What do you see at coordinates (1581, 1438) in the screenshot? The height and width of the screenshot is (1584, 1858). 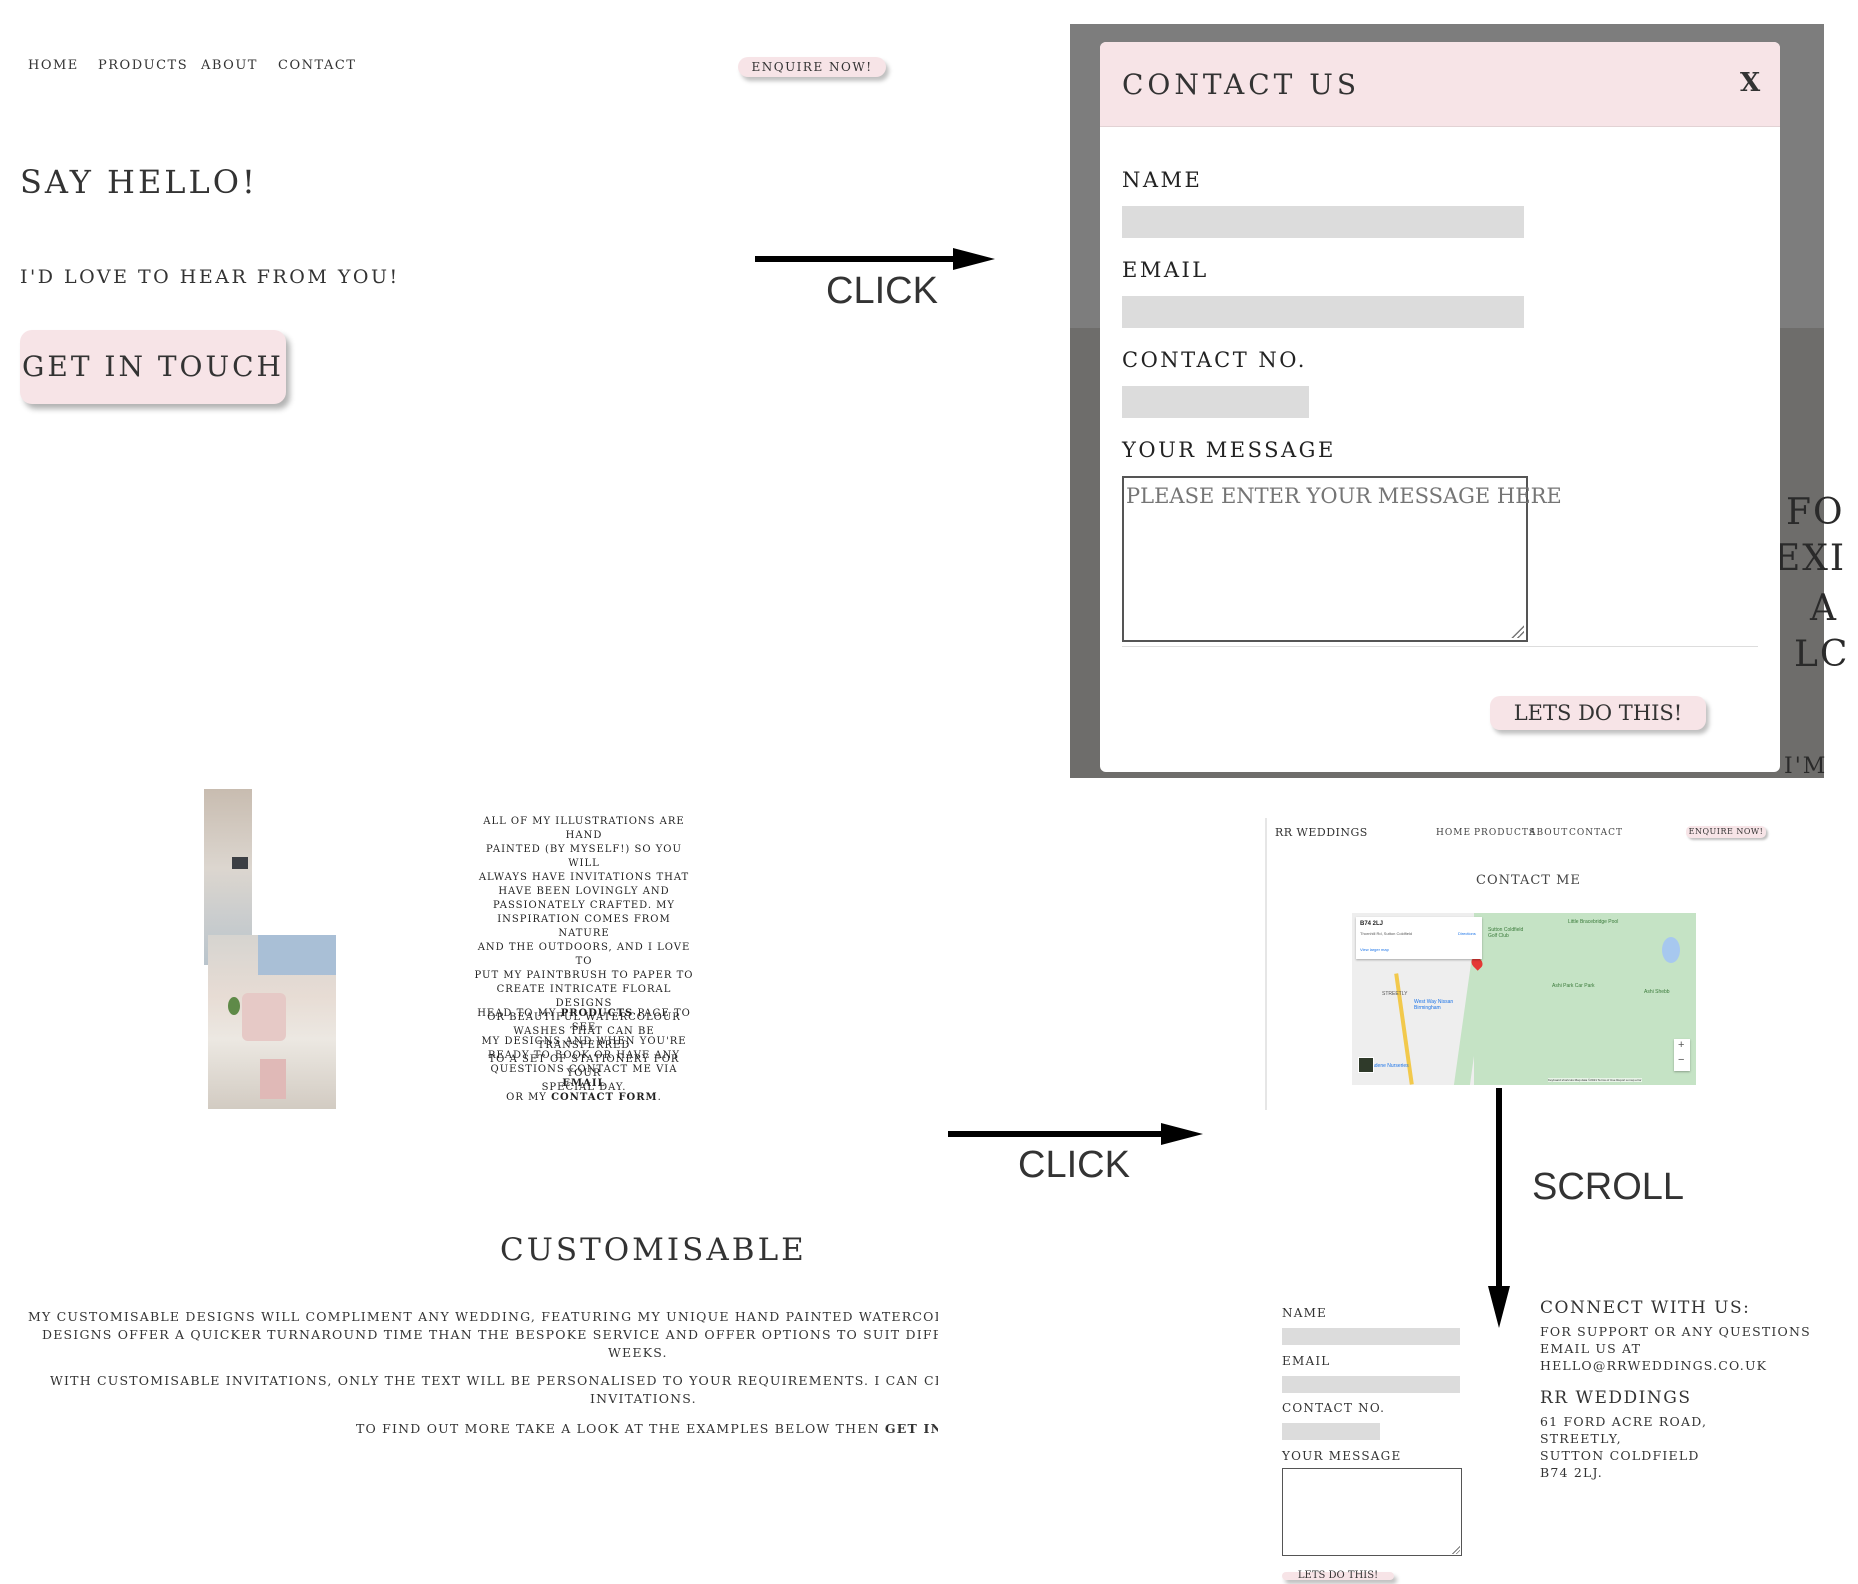 I see `address-line: STREETLY,` at bounding box center [1581, 1438].